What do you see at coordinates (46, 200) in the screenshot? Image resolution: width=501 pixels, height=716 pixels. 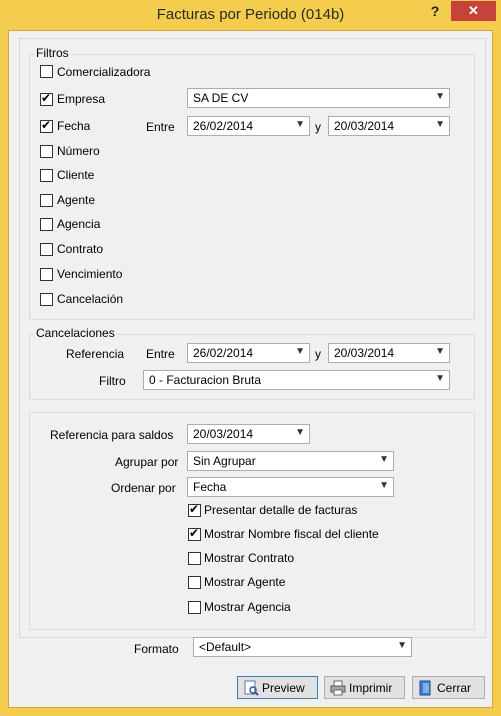 I see `checkbox-agente` at bounding box center [46, 200].